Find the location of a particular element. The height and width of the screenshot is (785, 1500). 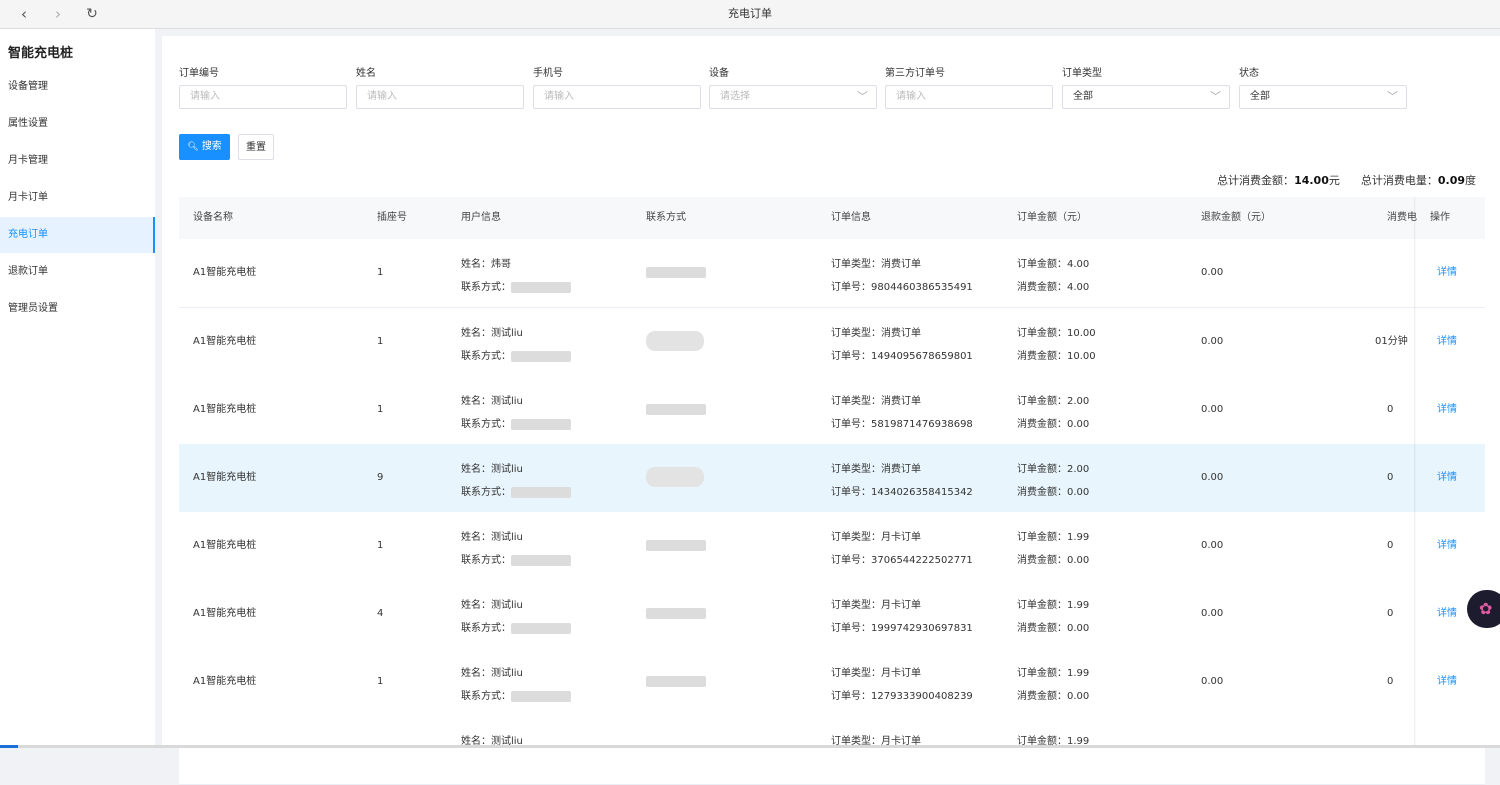

search-button: 🔍︎ 搜索 is located at coordinates (204, 147).